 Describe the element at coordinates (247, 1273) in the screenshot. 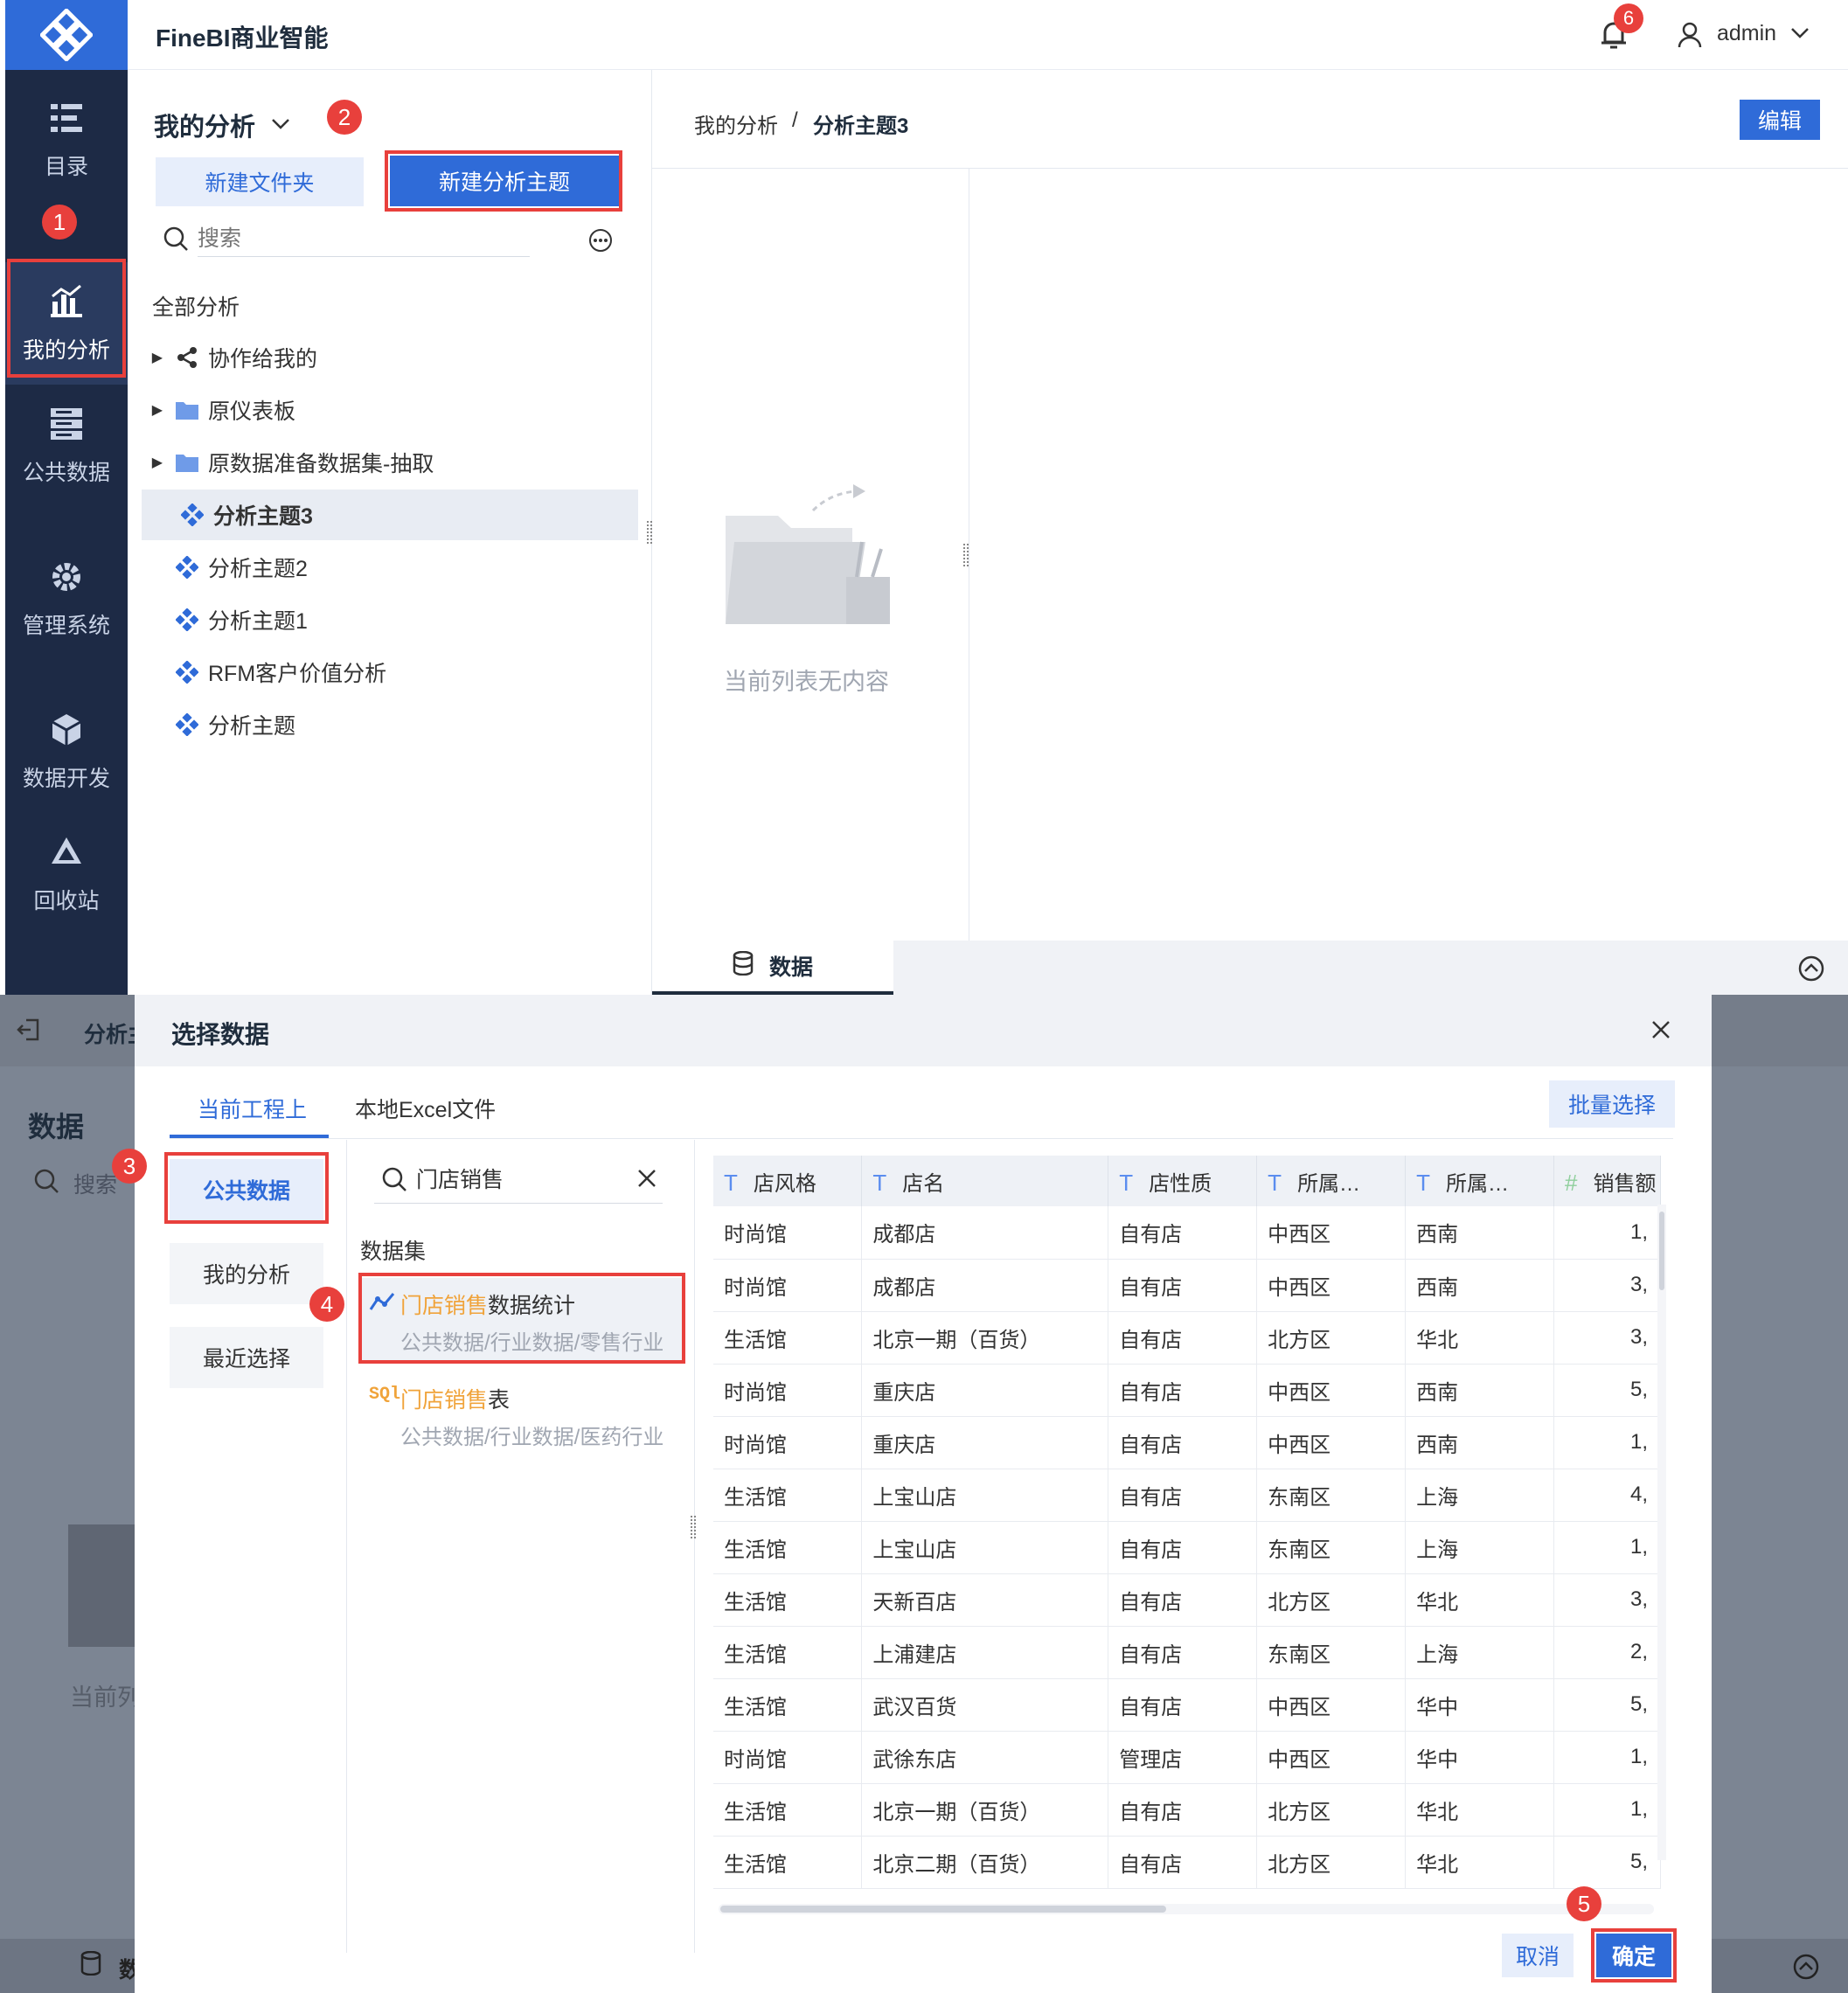

I see `category-my-analysis: 我的分析` at that location.